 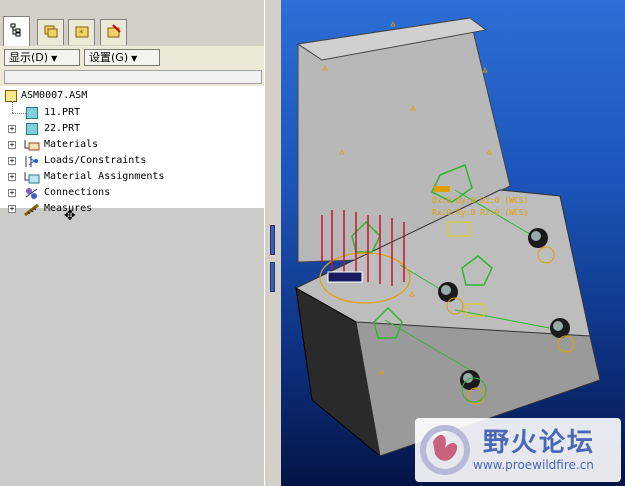 What do you see at coordinates (29, 57) in the screenshot?
I see `show-dropdown-label: 显示(D)` at bounding box center [29, 57].